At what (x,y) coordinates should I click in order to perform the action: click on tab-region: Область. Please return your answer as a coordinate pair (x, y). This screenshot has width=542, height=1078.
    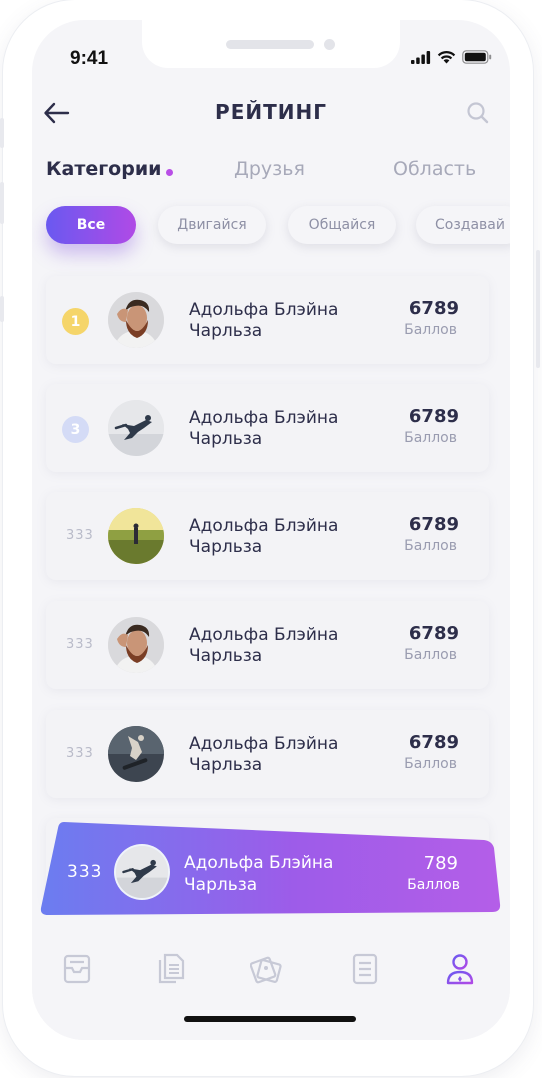
    Looking at the image, I should click on (434, 169).